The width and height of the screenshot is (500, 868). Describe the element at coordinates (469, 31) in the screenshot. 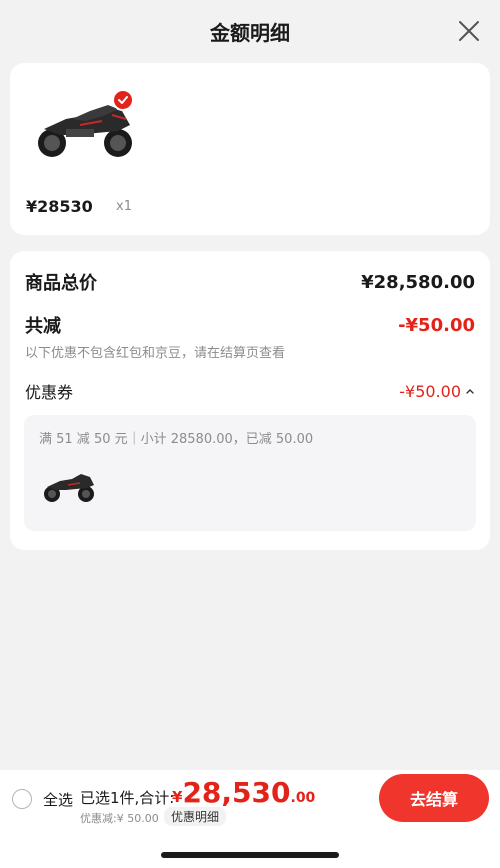

I see `close-icon` at that location.